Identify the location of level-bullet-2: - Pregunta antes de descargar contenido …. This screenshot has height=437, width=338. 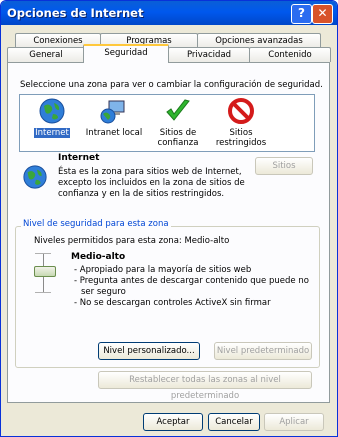
(191, 281).